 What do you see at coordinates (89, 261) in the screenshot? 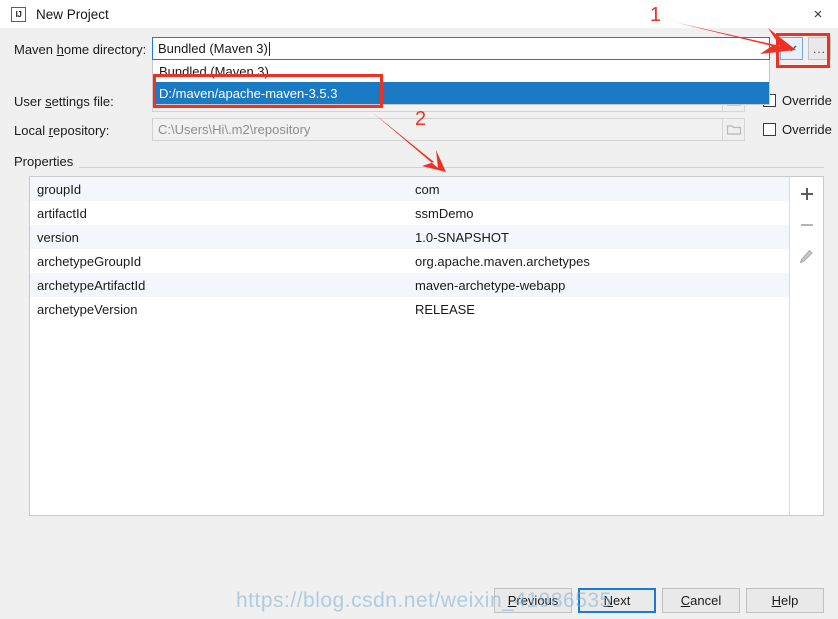
I see `property-key: archetypeGroupId` at bounding box center [89, 261].